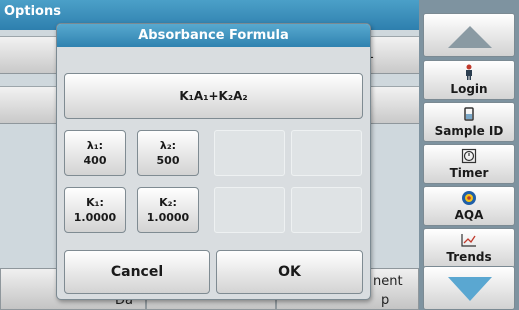 The image size is (519, 310). I want to click on trends-label: Trends, so click(469, 257).